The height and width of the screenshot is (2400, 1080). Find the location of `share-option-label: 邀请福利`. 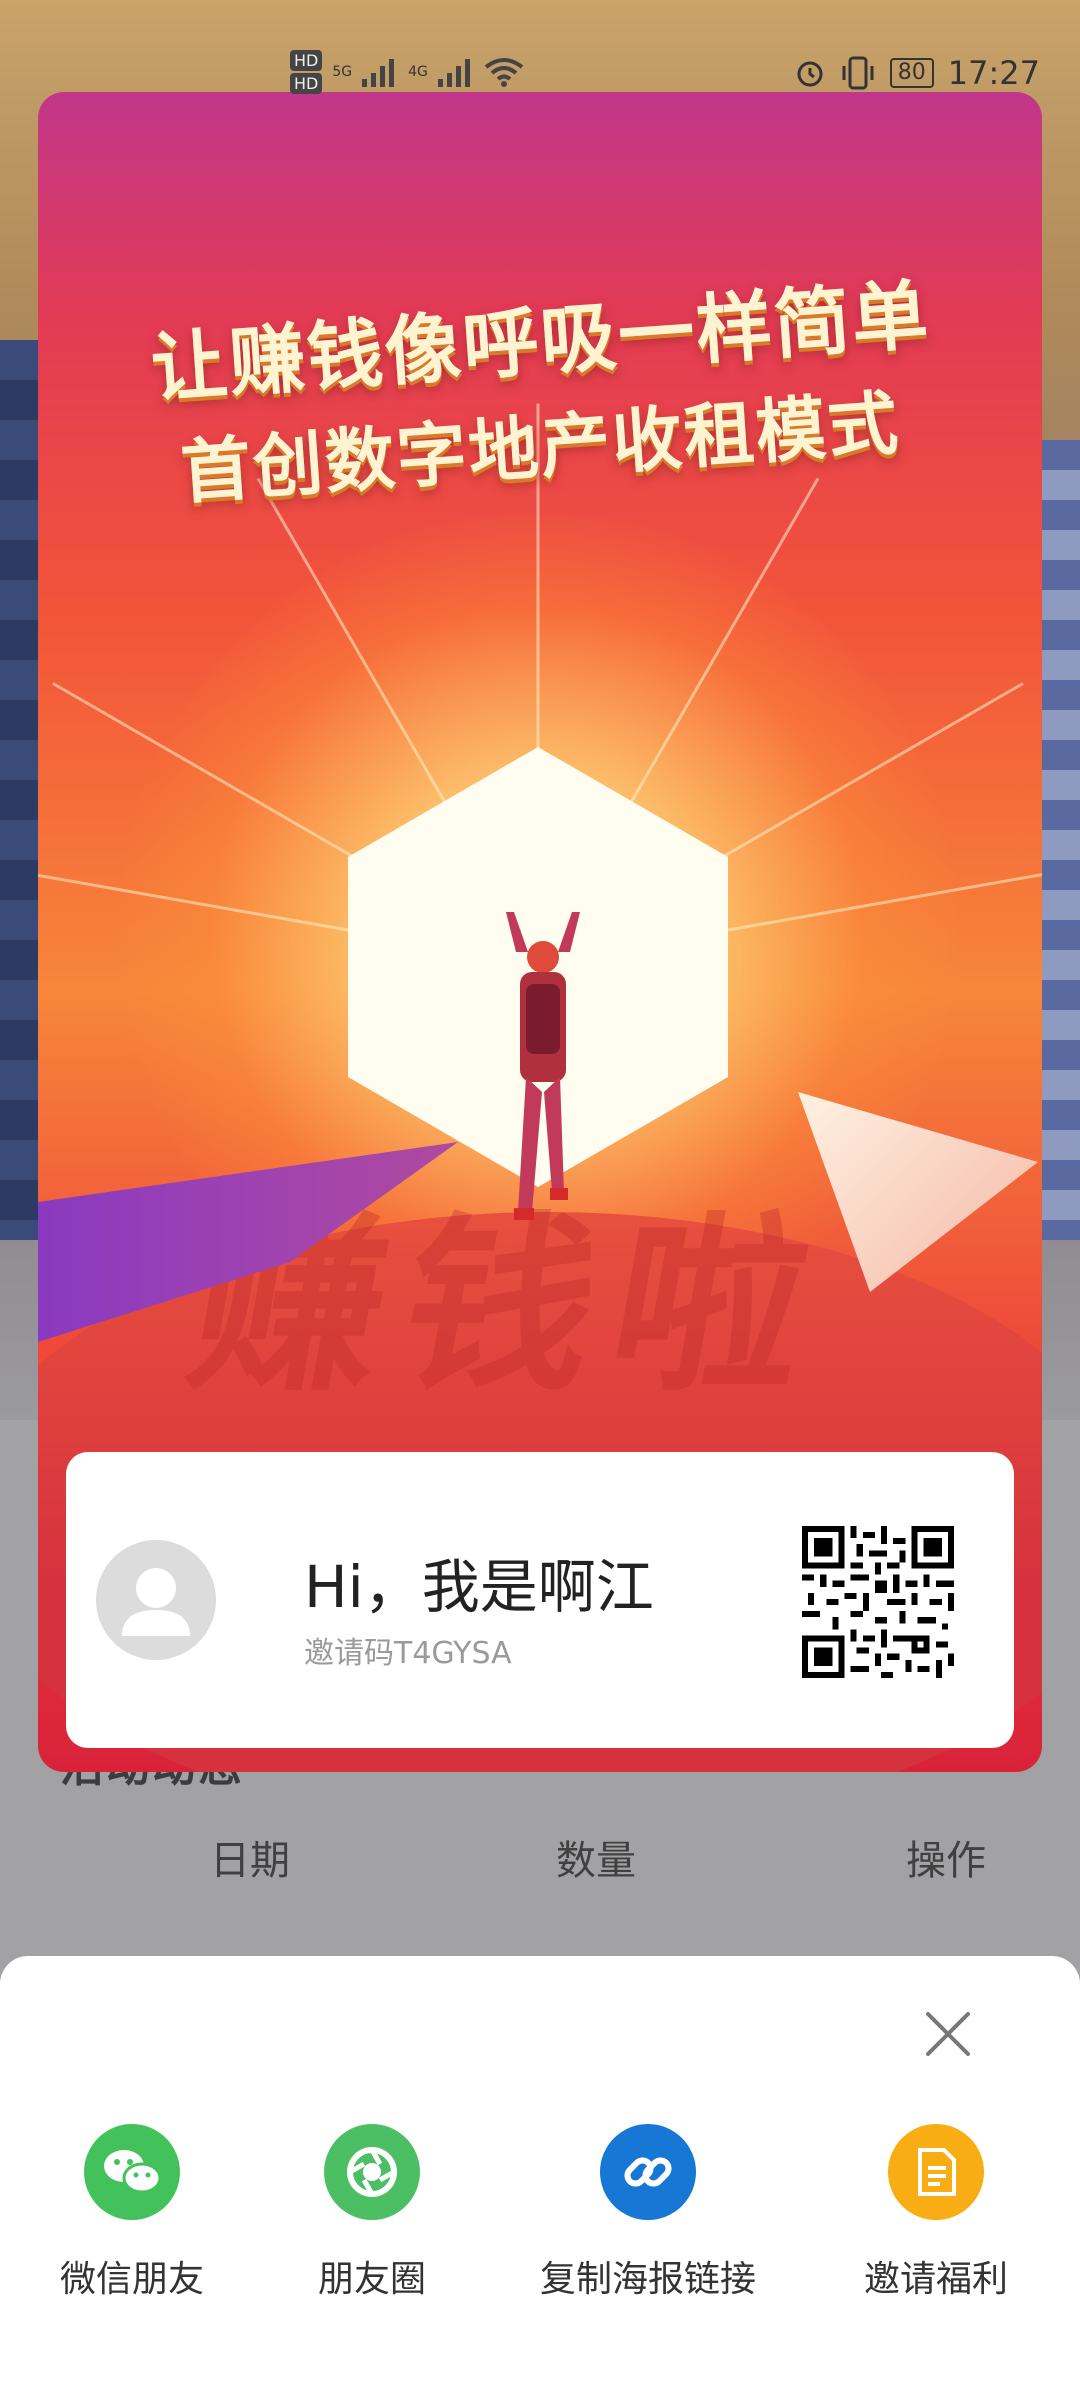

share-option-label: 邀请福利 is located at coordinates (936, 2279).